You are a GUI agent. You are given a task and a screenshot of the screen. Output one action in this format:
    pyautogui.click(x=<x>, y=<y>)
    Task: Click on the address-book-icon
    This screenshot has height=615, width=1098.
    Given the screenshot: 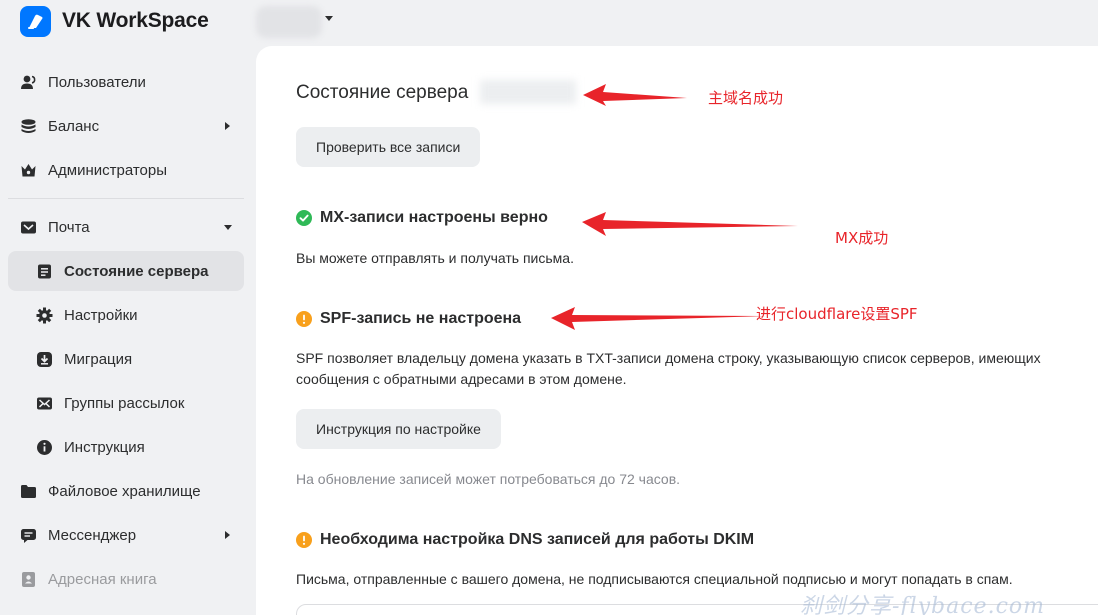 What is the action you would take?
    pyautogui.click(x=28, y=579)
    